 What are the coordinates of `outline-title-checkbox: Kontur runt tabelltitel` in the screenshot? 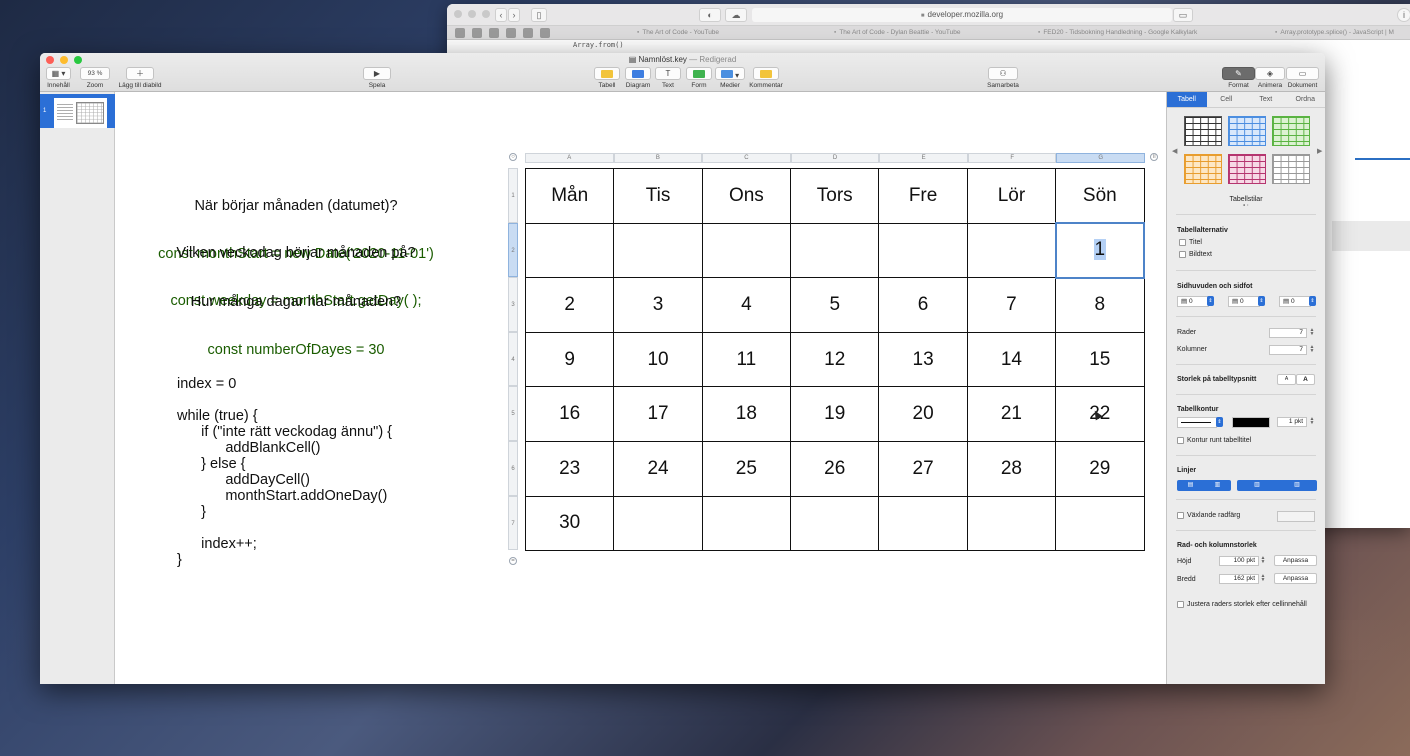 It's located at (1214, 440).